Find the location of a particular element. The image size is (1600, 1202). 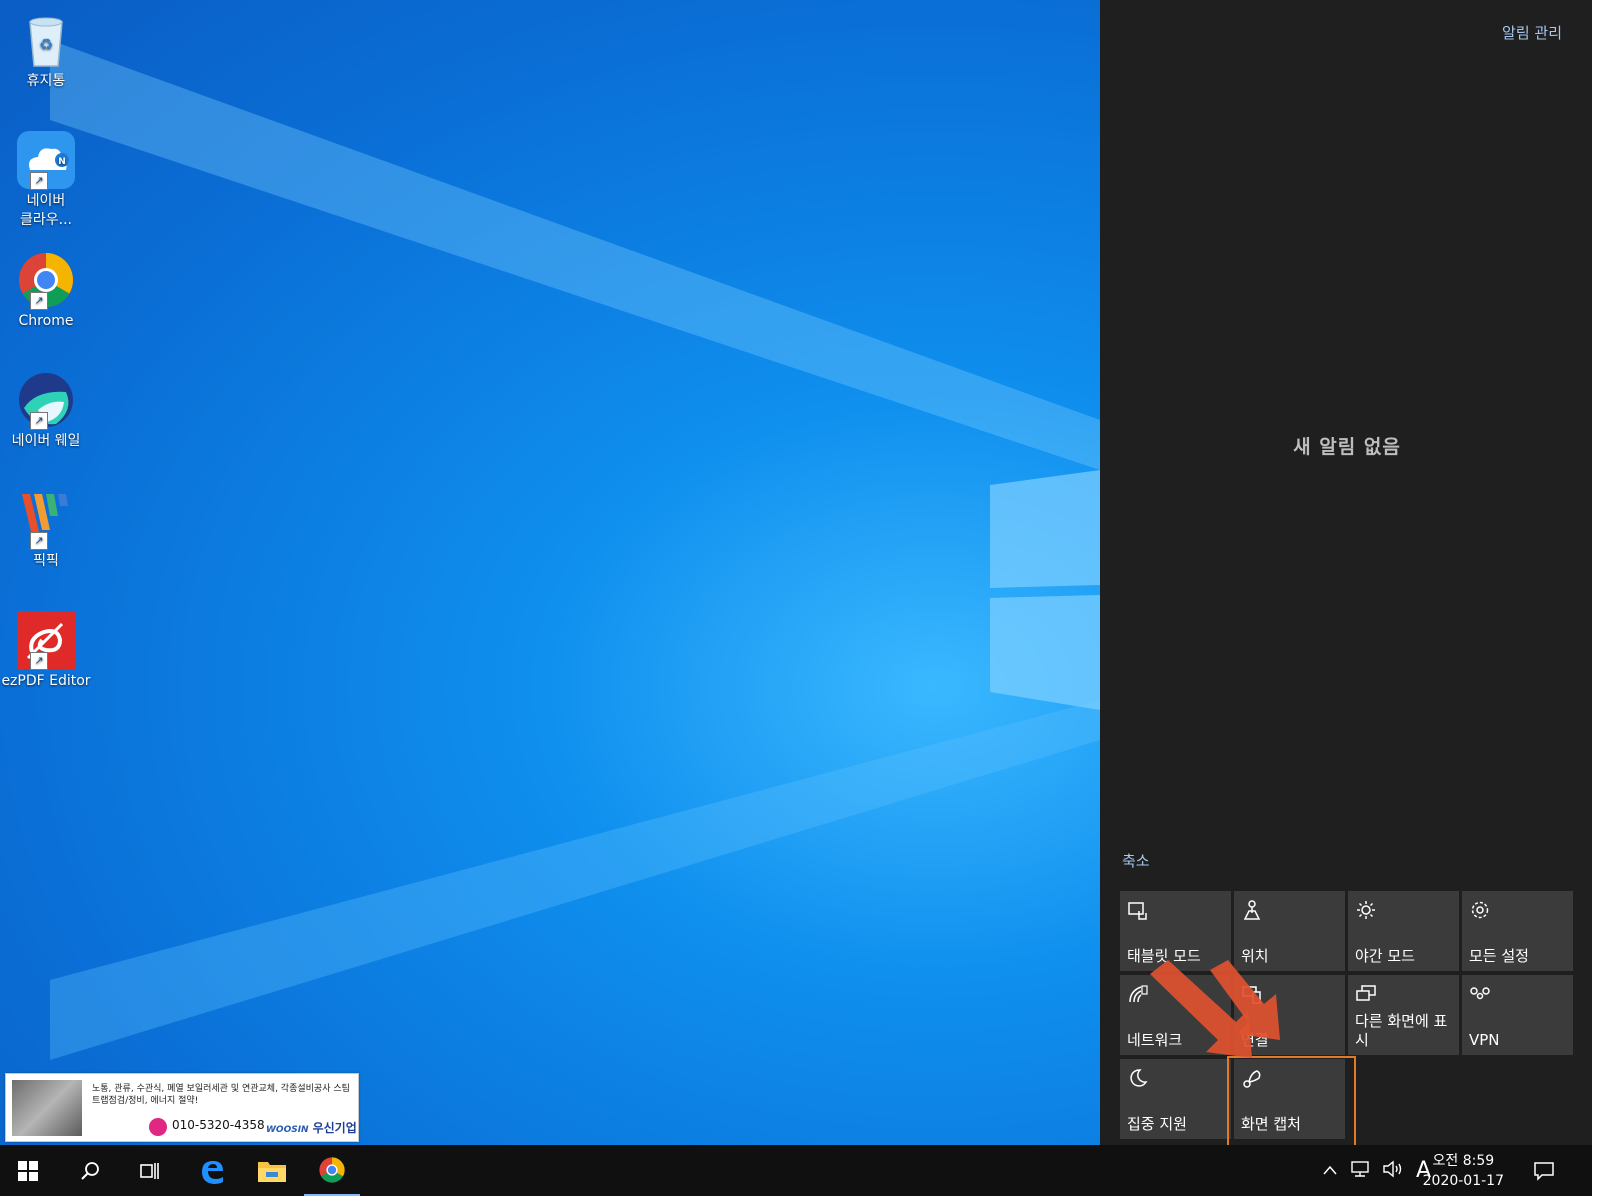

file-explorer-icon is located at coordinates (272, 1171).